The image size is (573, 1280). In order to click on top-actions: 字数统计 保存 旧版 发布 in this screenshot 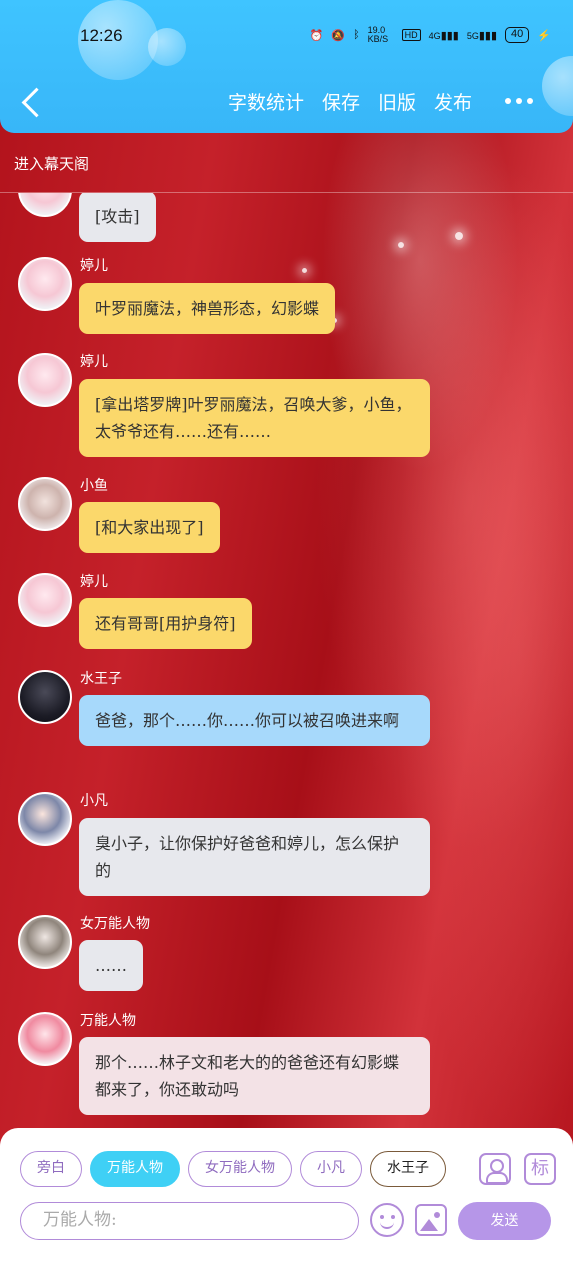, I will do `click(350, 101)`.